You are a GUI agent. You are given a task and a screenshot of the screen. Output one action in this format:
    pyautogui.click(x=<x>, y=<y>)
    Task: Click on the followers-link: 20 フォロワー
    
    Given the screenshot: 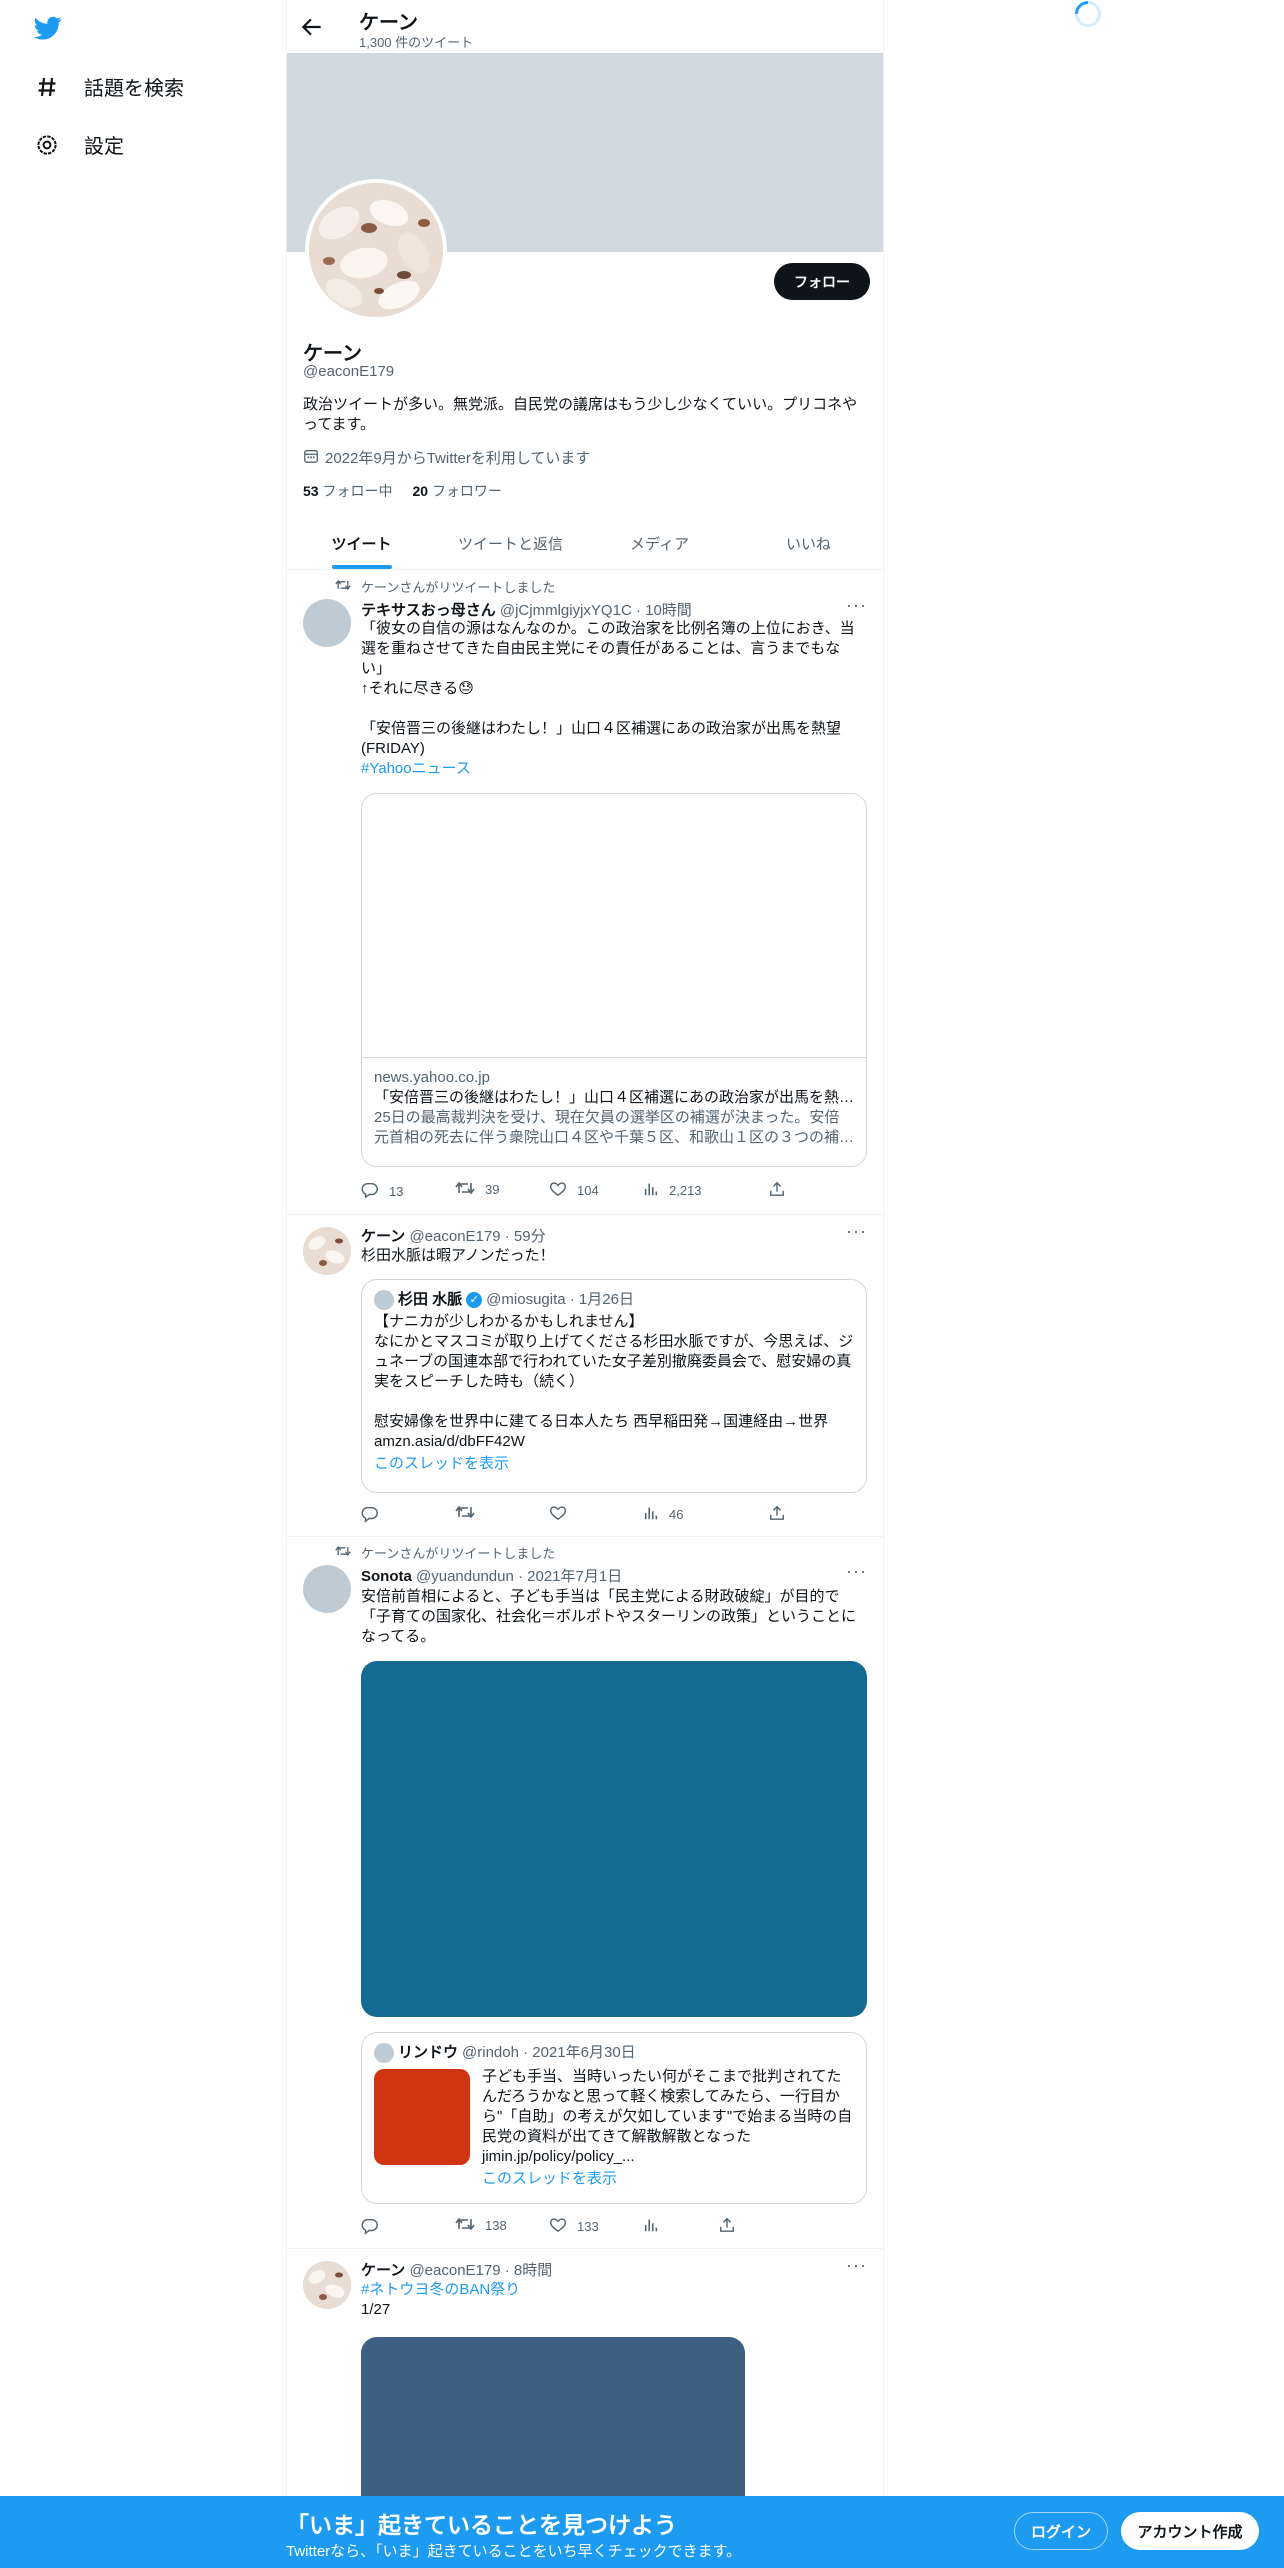 What is the action you would take?
    pyautogui.click(x=456, y=491)
    